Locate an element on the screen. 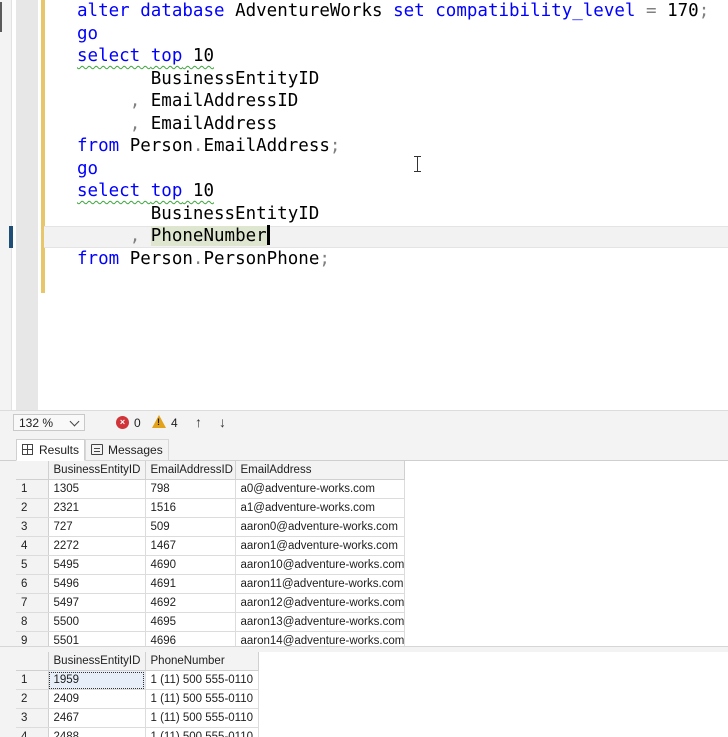 The height and width of the screenshot is (737, 728). code-line: , PhoneNumber is located at coordinates (393, 236).